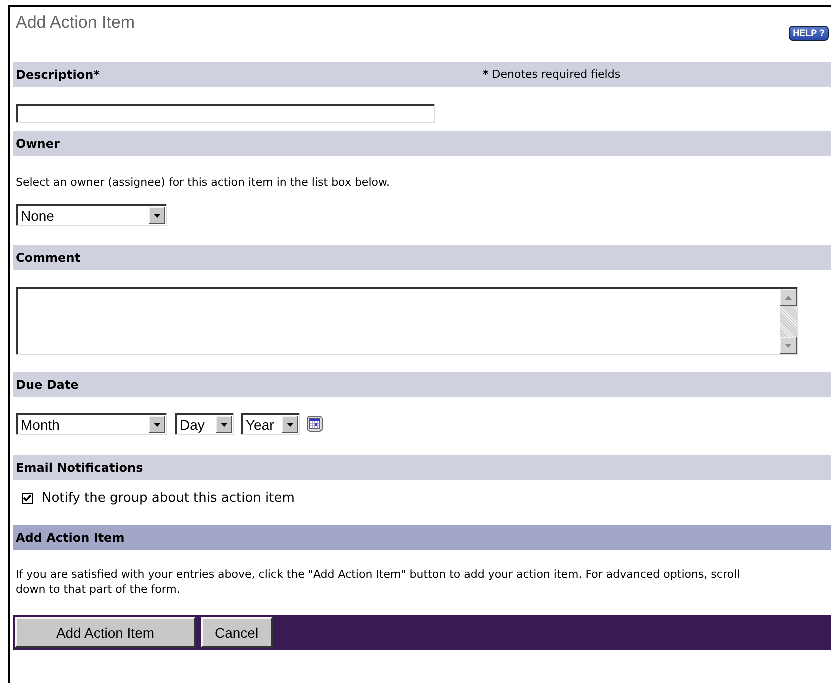  I want to click on section-title: Add Action Item, so click(70, 537).